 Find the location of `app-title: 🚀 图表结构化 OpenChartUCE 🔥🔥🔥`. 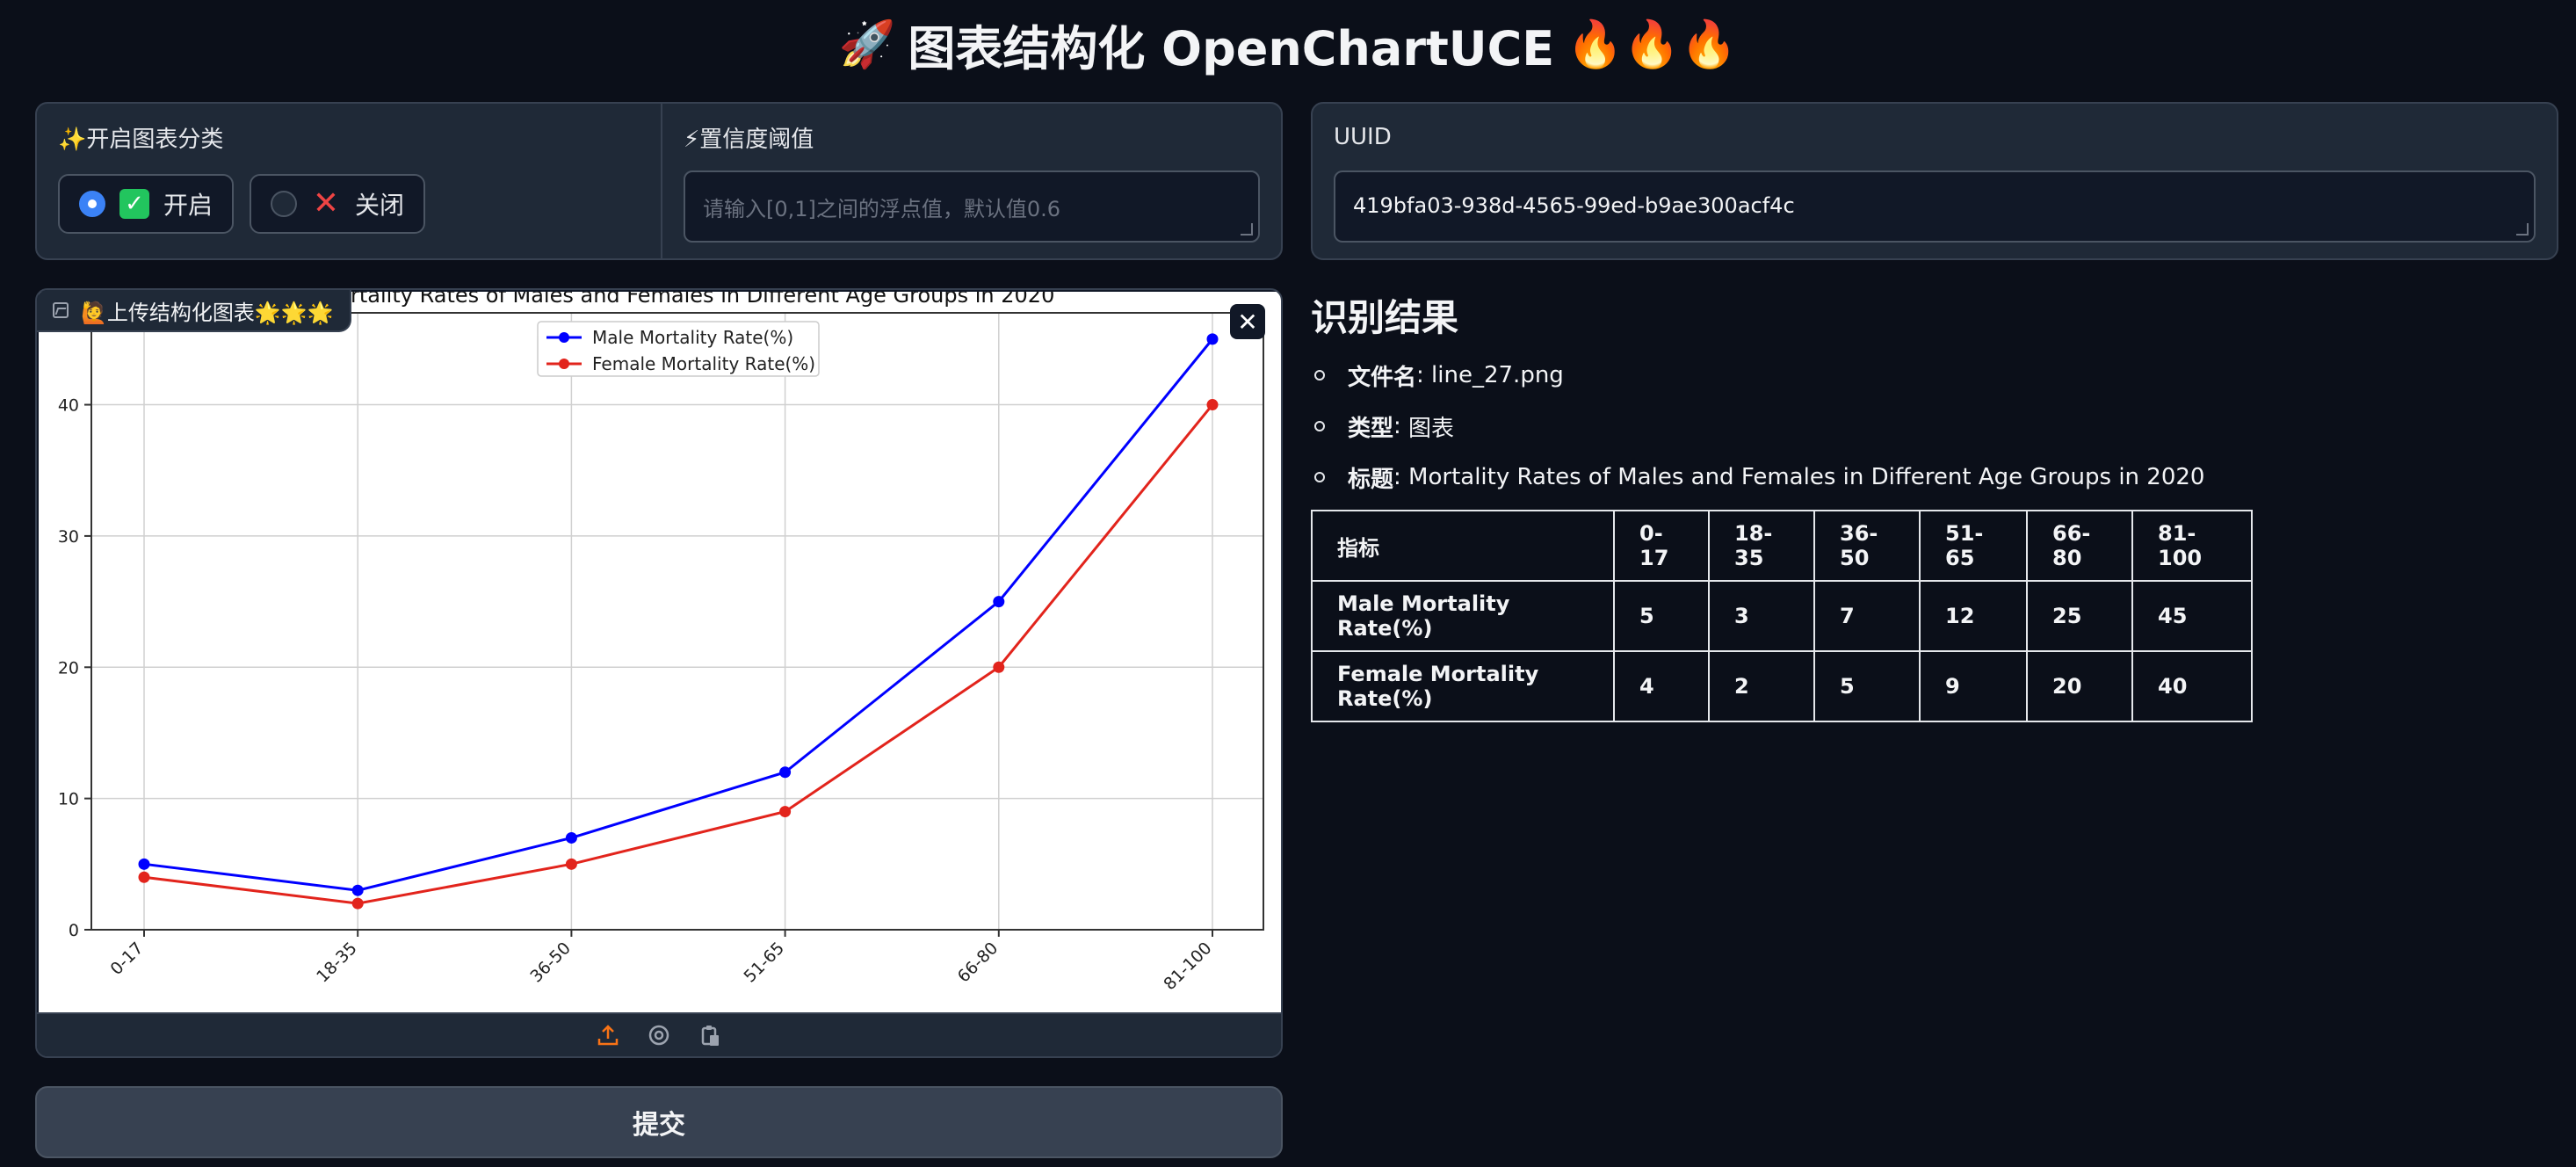

app-title: 🚀 图表结构化 OpenChartUCE 🔥🔥🔥 is located at coordinates (1288, 44).